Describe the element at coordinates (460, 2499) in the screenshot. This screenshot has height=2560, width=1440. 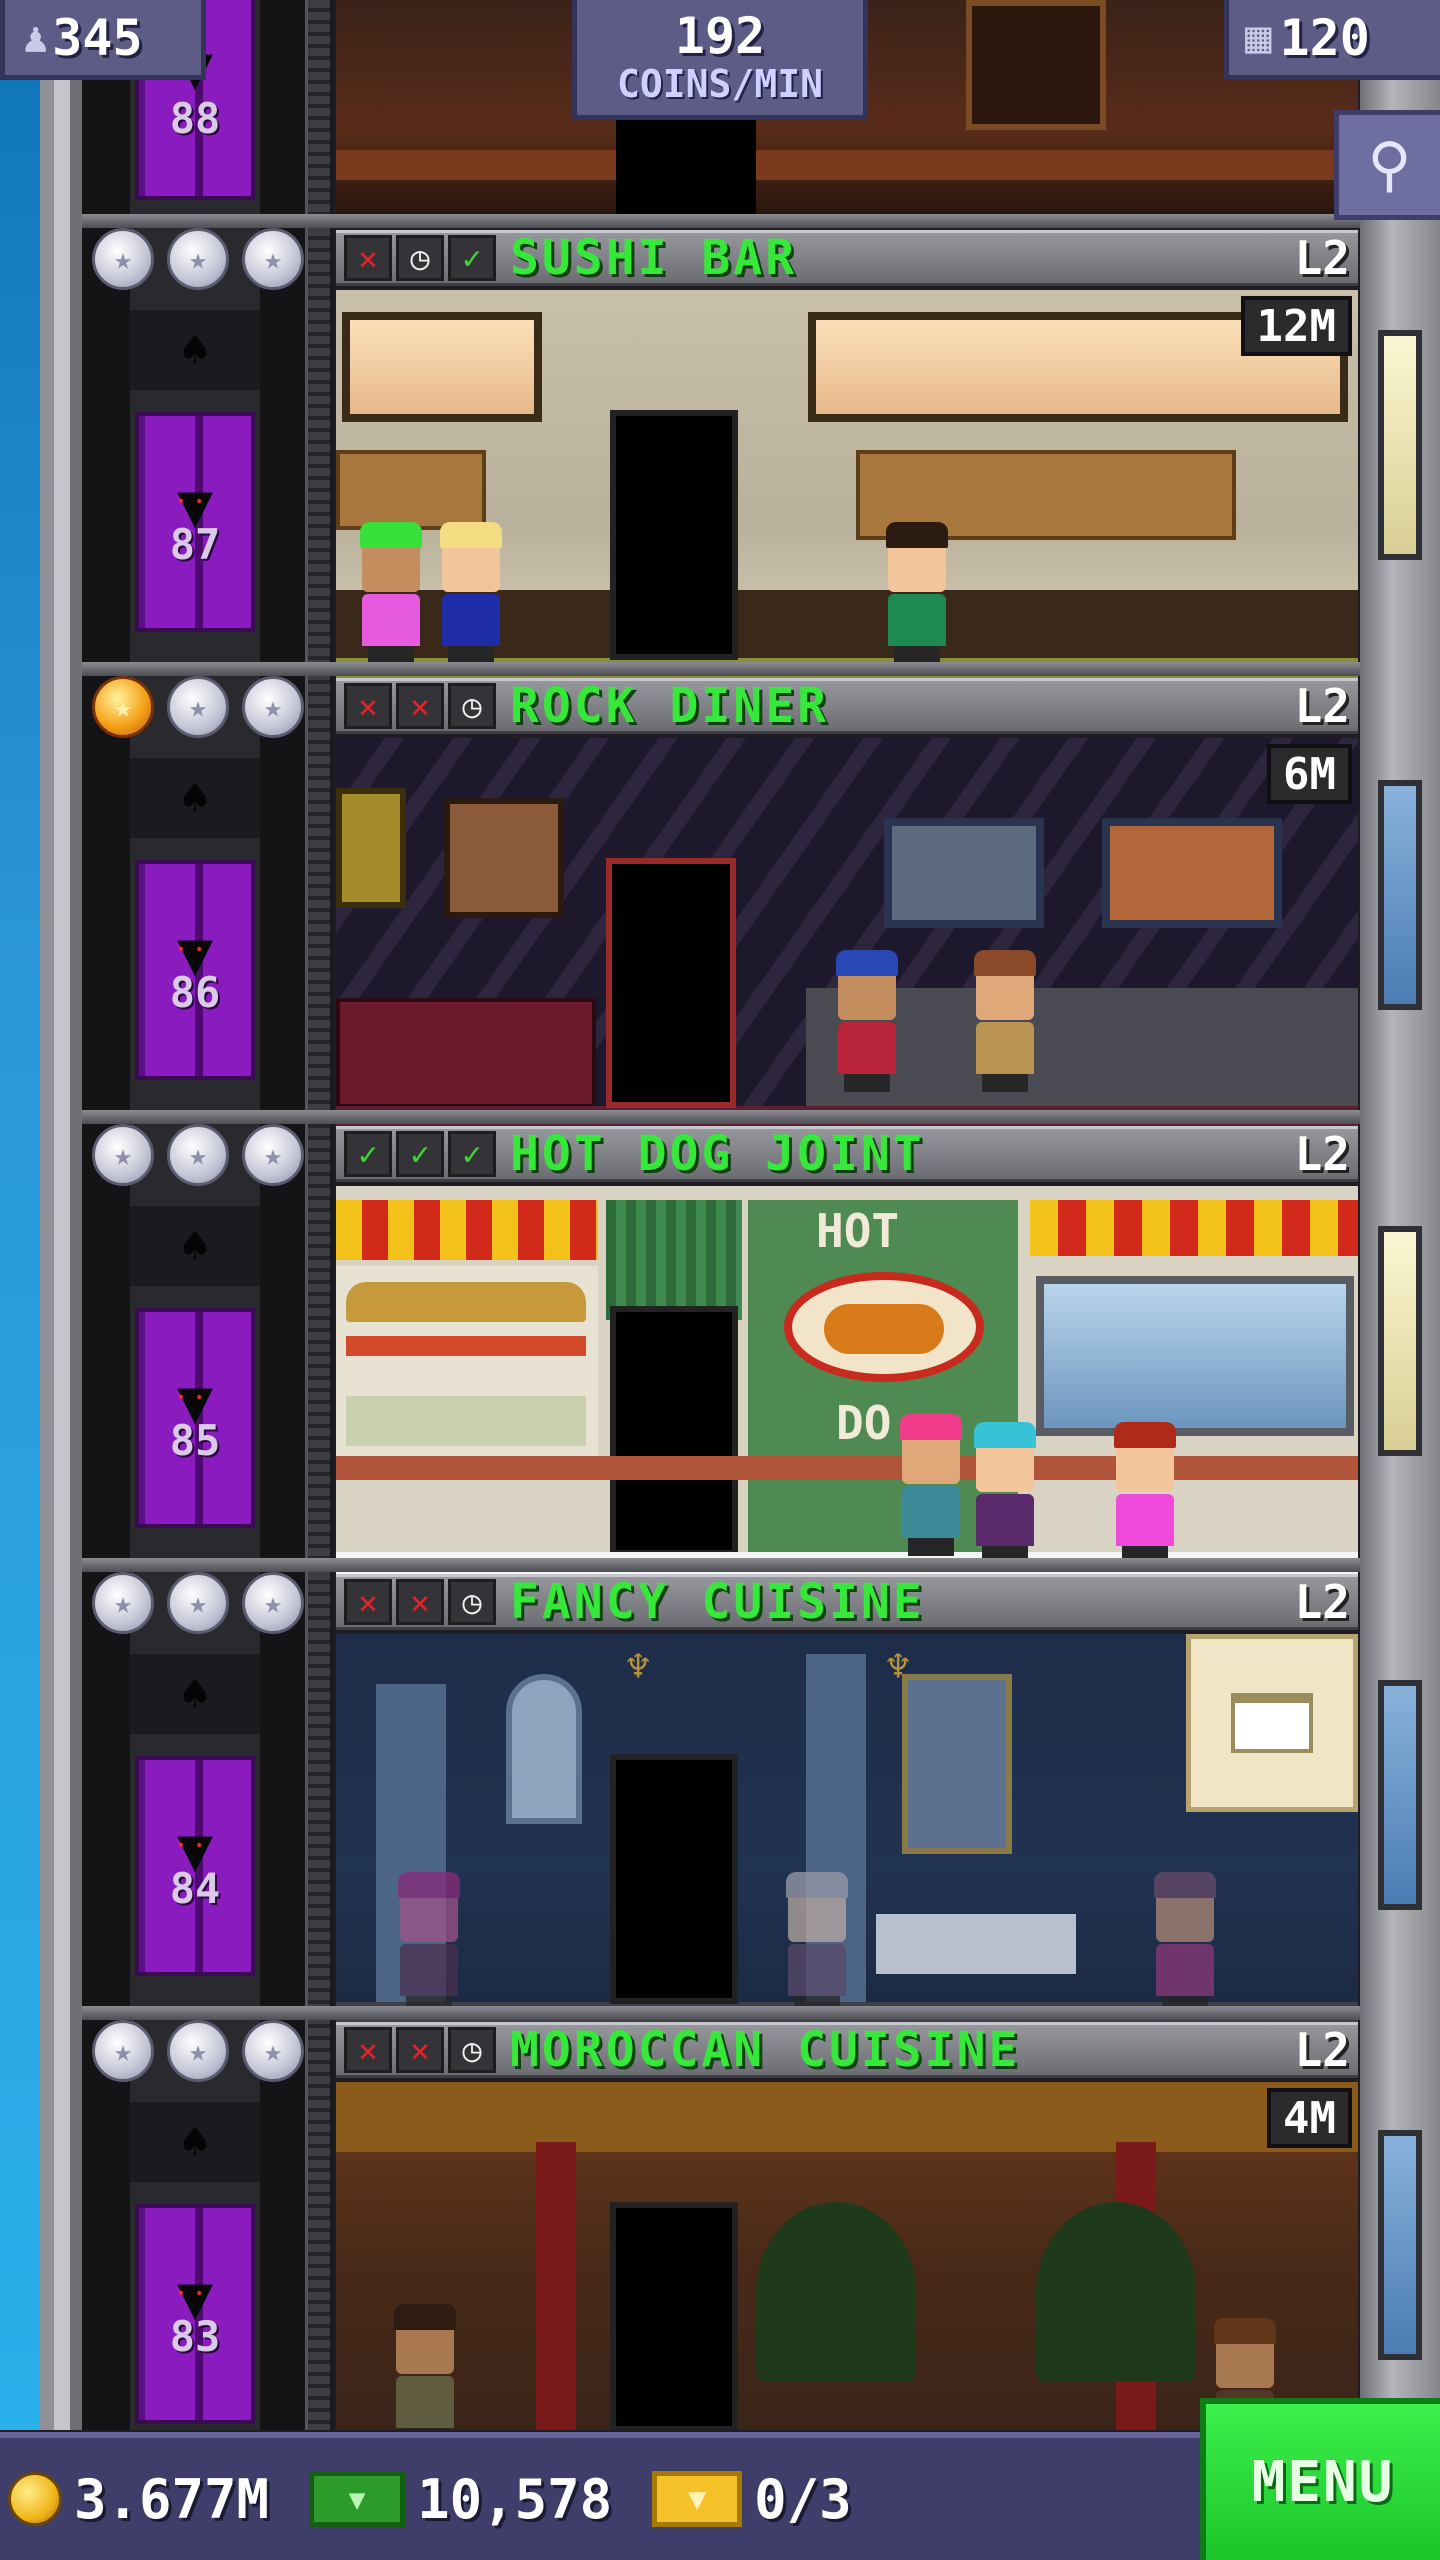
I see `bux-display: ▼ 10,578` at that location.